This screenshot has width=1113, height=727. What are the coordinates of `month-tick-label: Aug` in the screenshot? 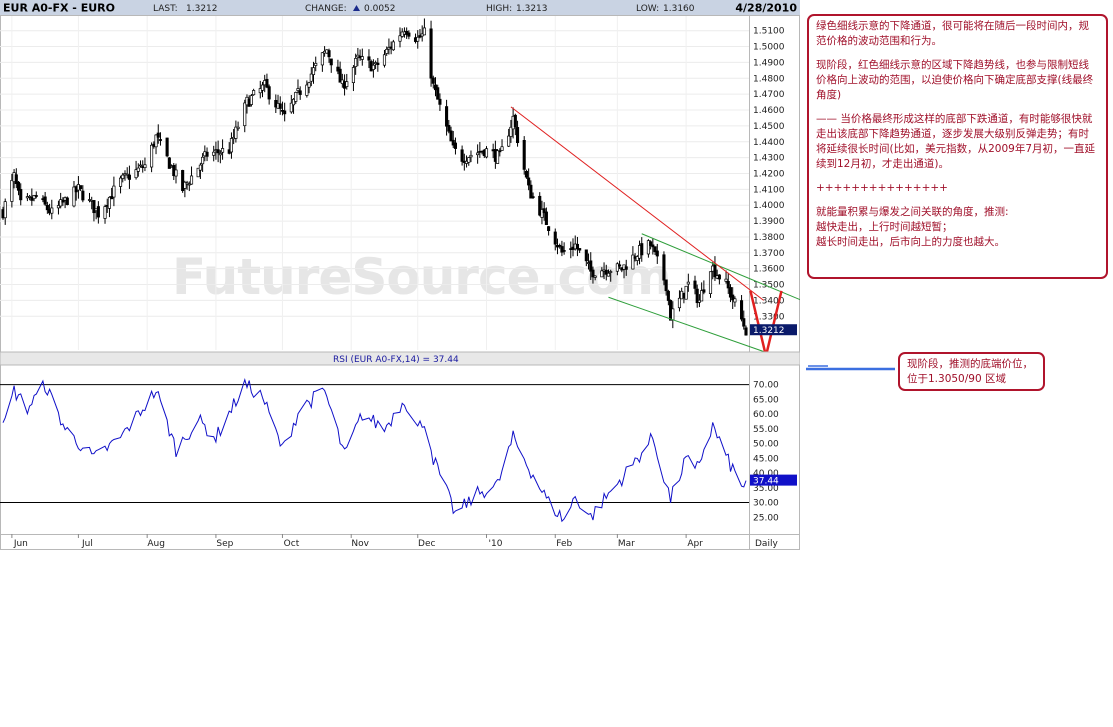 It's located at (156, 544).